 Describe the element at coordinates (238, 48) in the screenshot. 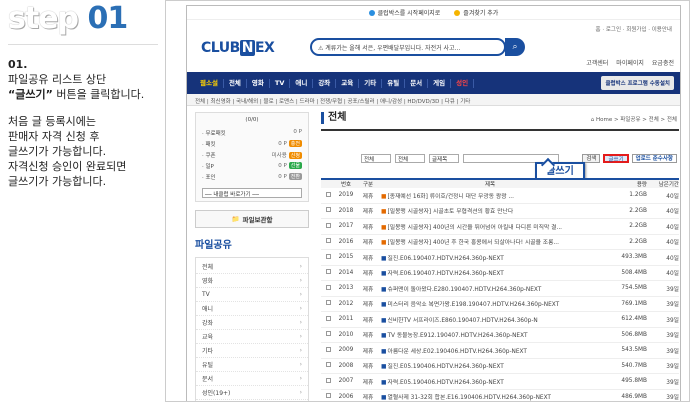

I see `site-logo: CLUB N EX` at that location.